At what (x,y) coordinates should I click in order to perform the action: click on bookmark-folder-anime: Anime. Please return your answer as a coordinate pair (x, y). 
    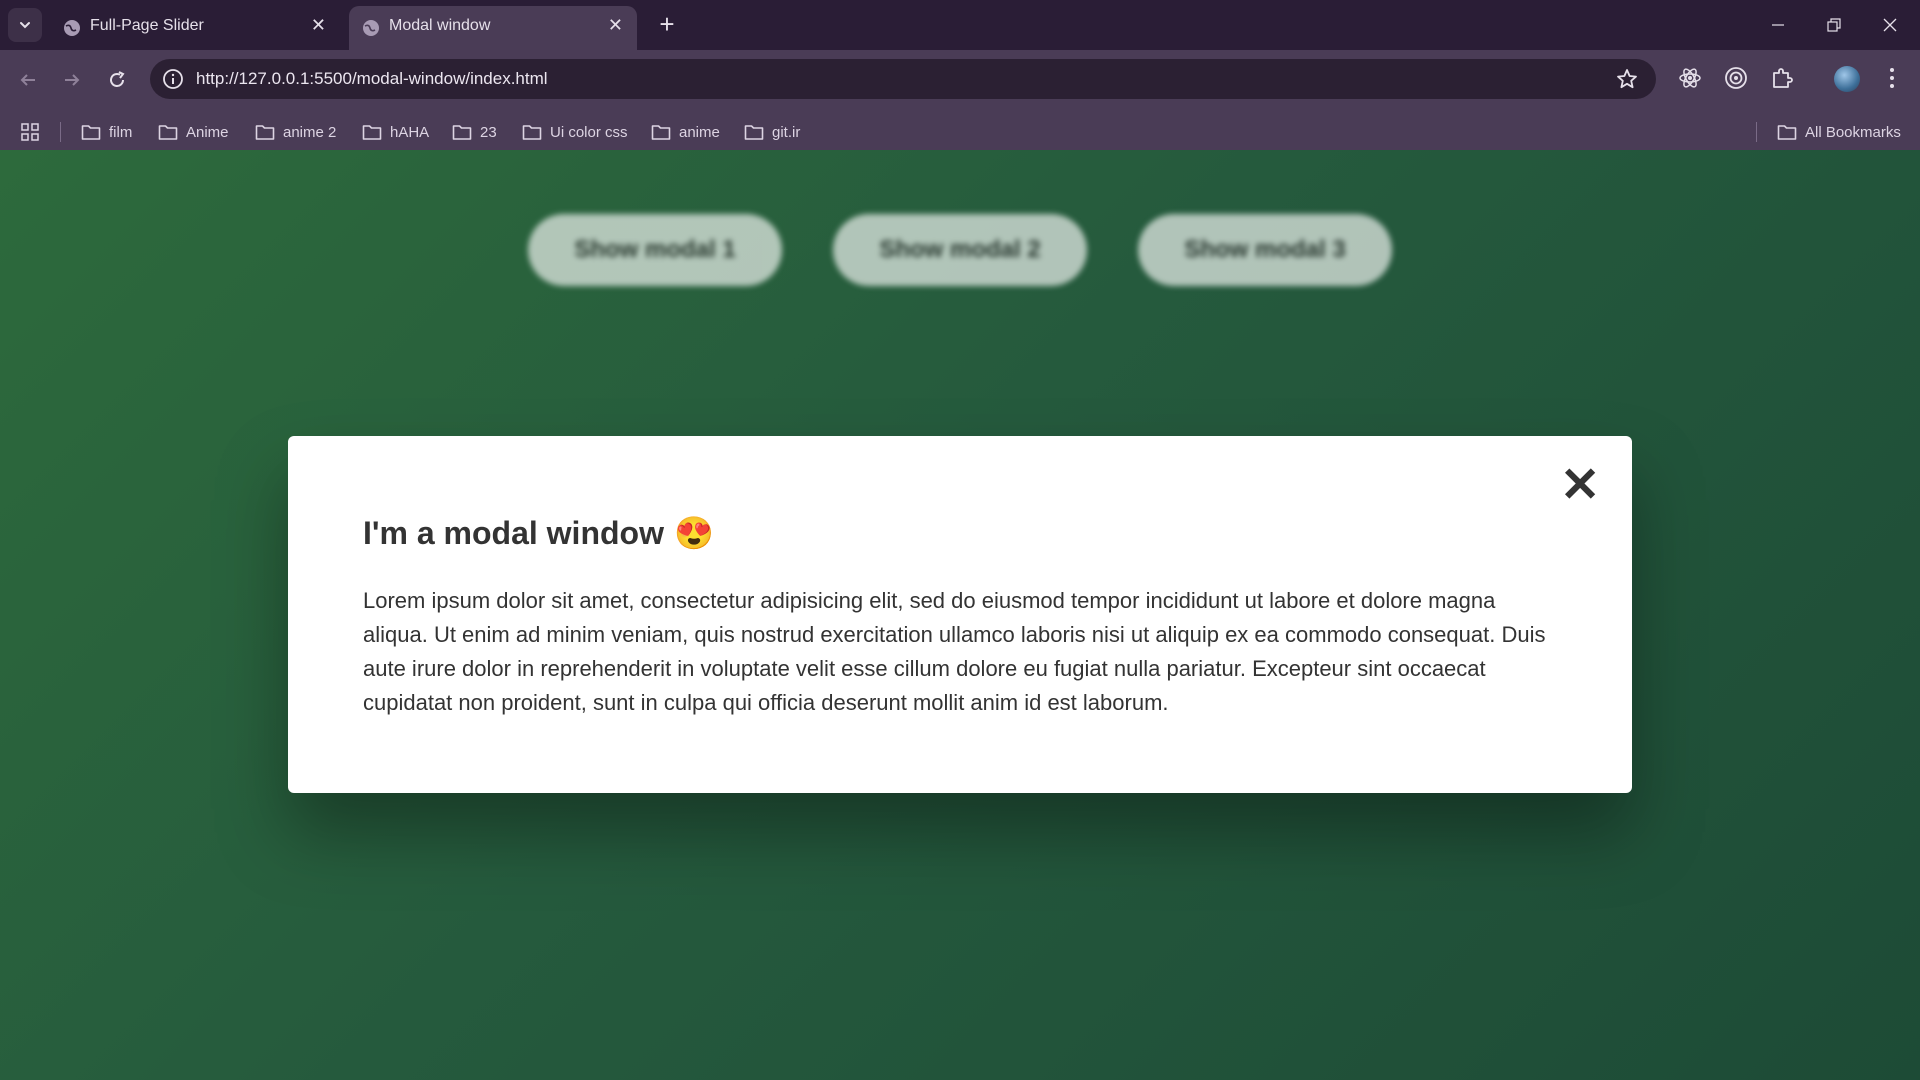
    Looking at the image, I should click on (193, 132).